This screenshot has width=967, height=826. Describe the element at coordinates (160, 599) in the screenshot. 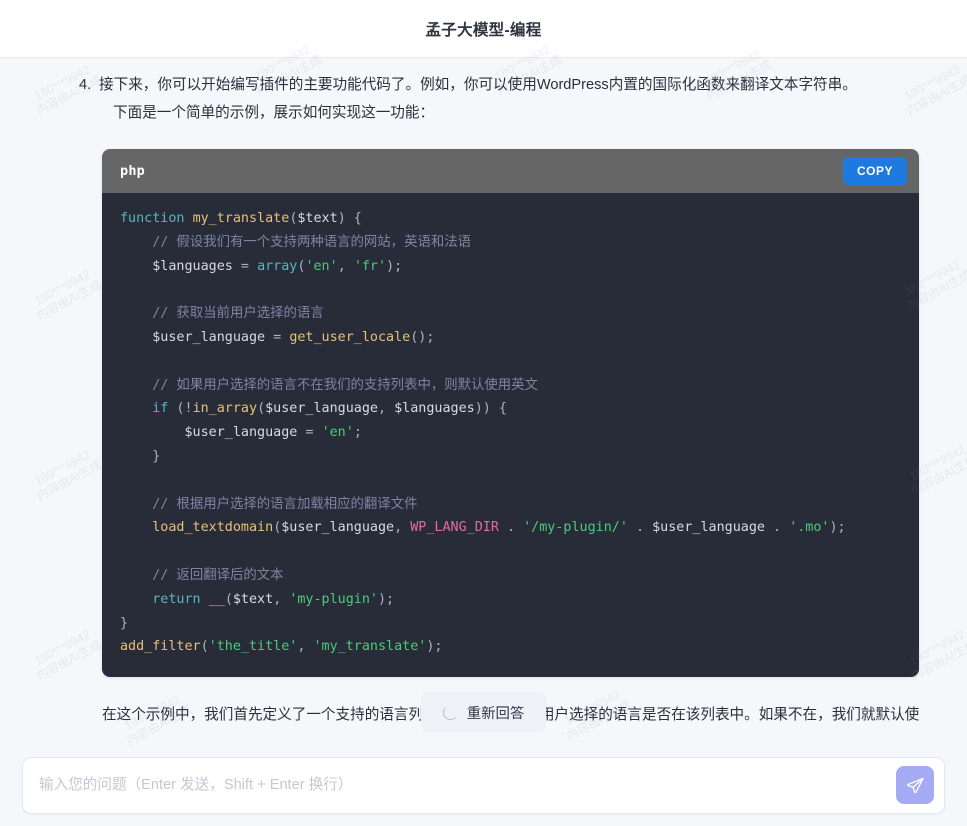

I see `code-token: return` at that location.